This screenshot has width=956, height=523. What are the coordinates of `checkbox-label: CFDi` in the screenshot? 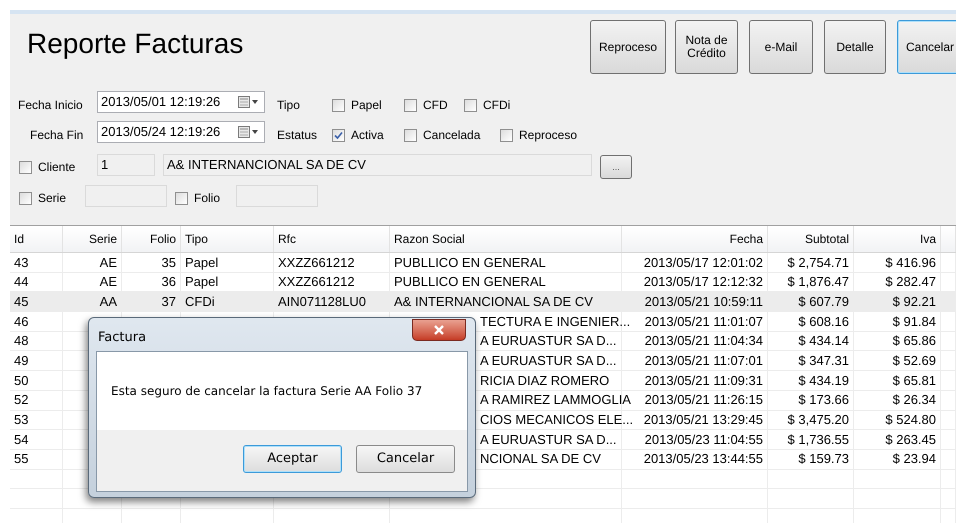 It's located at (496, 105).